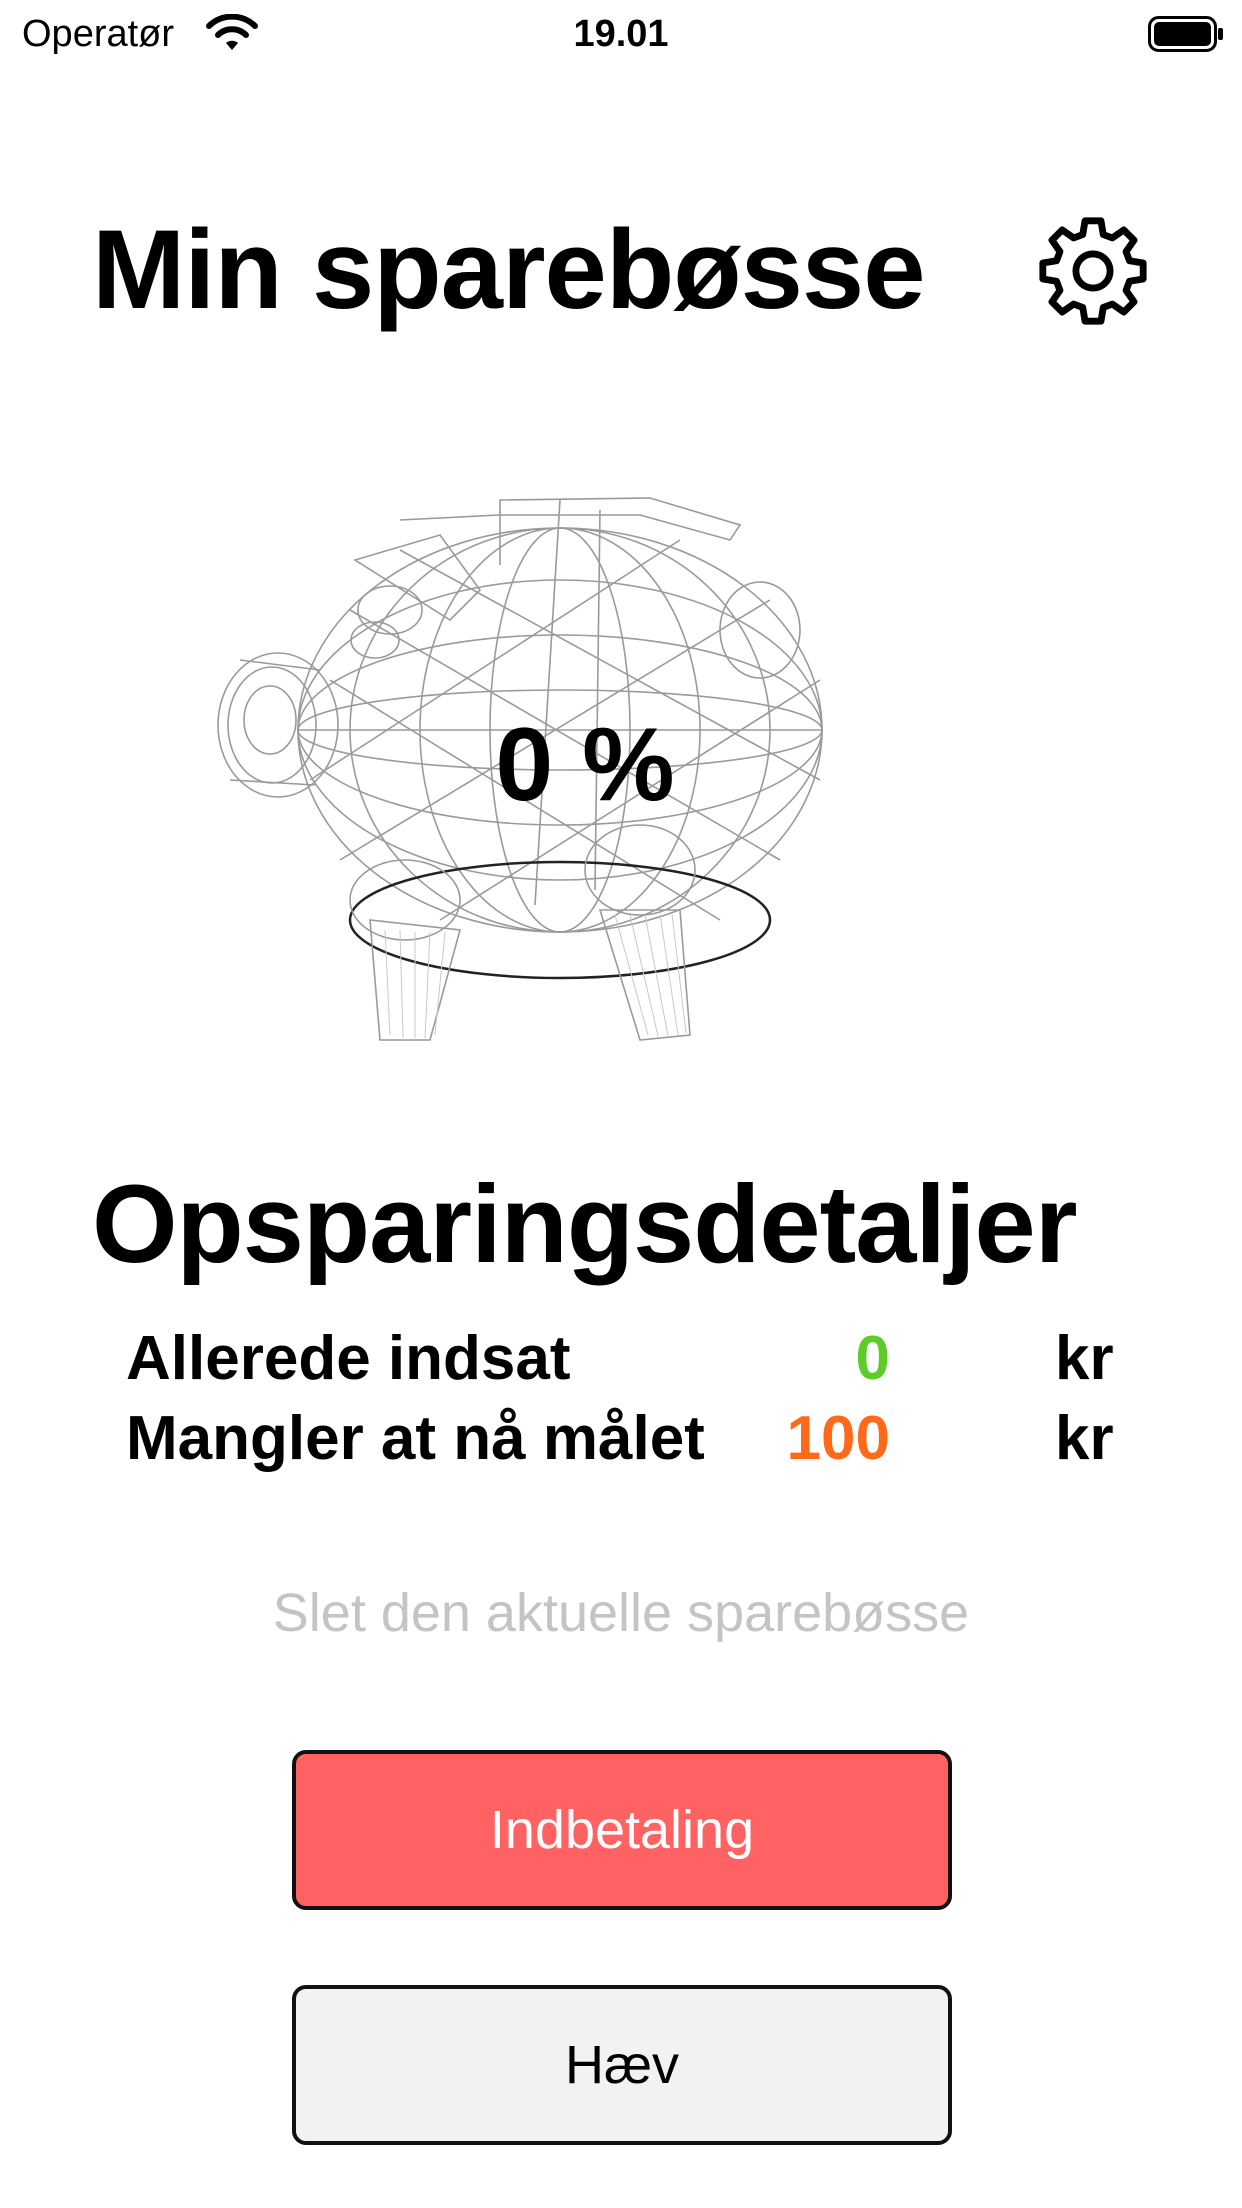 The height and width of the screenshot is (2208, 1242). What do you see at coordinates (621, 1613) in the screenshot?
I see `delete-piggy-bank-link: Slet den aktuelle sparebøsse` at bounding box center [621, 1613].